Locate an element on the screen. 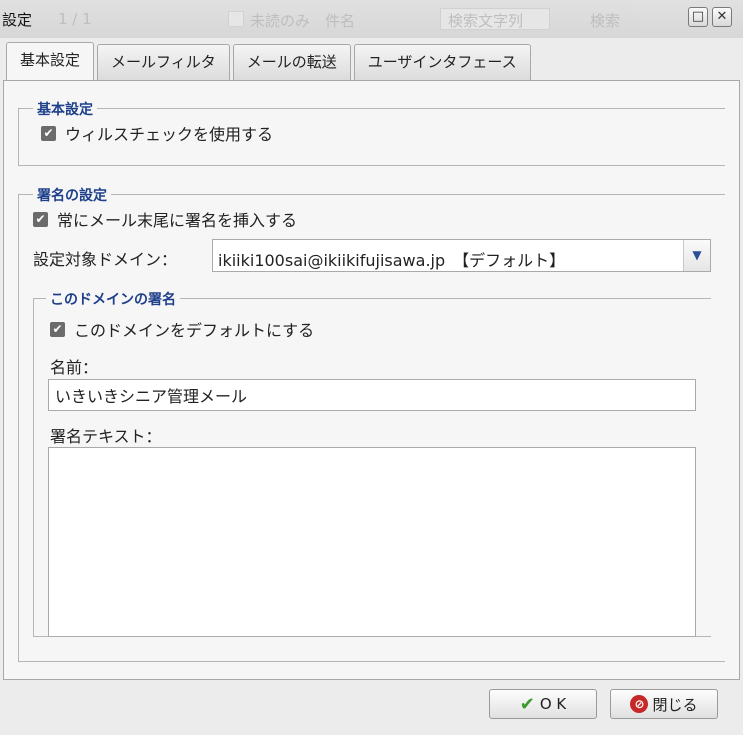  virus-check-checkbox: ✔ is located at coordinates (48, 133).